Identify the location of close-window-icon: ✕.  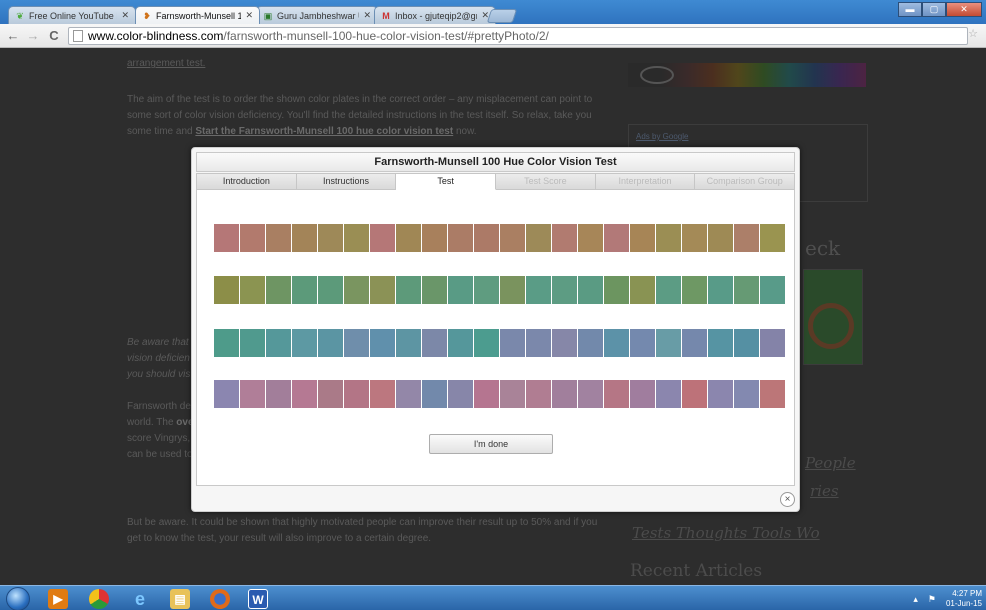
(964, 9).